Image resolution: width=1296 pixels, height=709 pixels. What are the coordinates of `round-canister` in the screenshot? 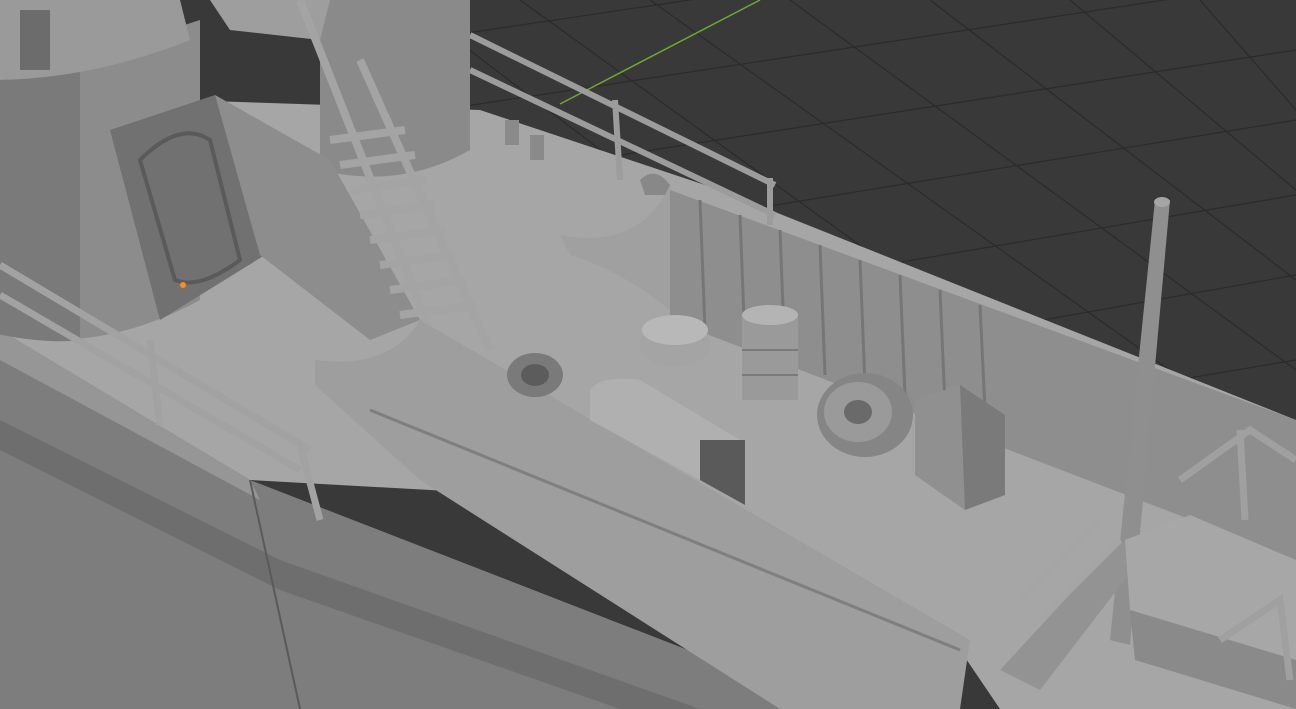 It's located at (675, 341).